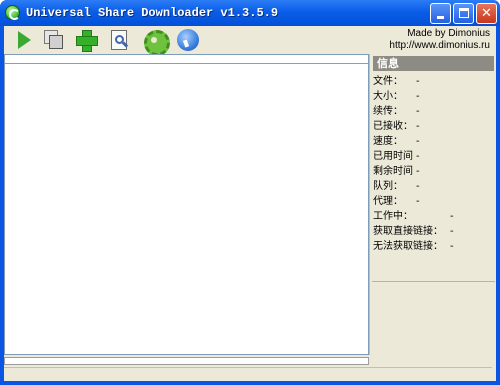  Describe the element at coordinates (388, 111) in the screenshot. I see `resume-label: 续传：` at that location.